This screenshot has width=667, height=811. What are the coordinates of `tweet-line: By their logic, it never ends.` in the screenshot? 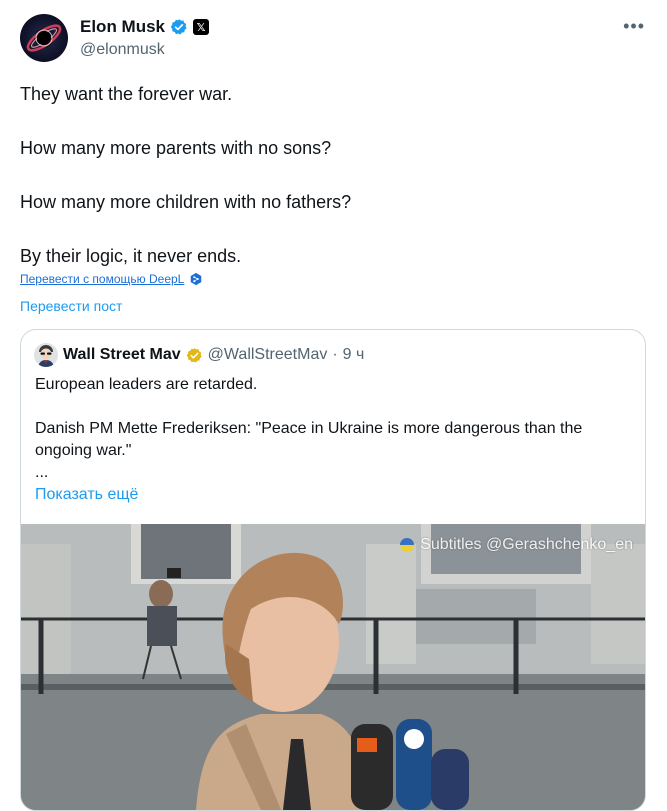 It's located at (131, 256).